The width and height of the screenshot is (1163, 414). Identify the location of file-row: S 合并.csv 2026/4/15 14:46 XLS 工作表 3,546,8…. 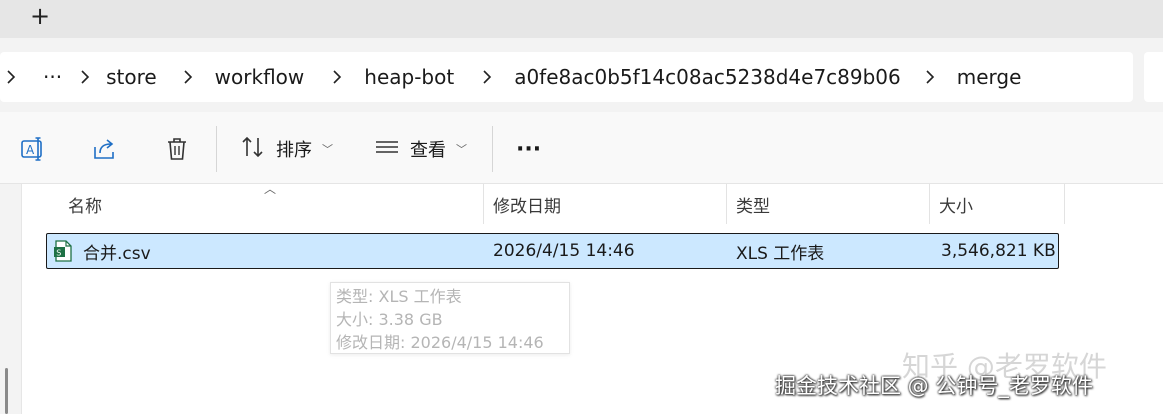
(552, 251).